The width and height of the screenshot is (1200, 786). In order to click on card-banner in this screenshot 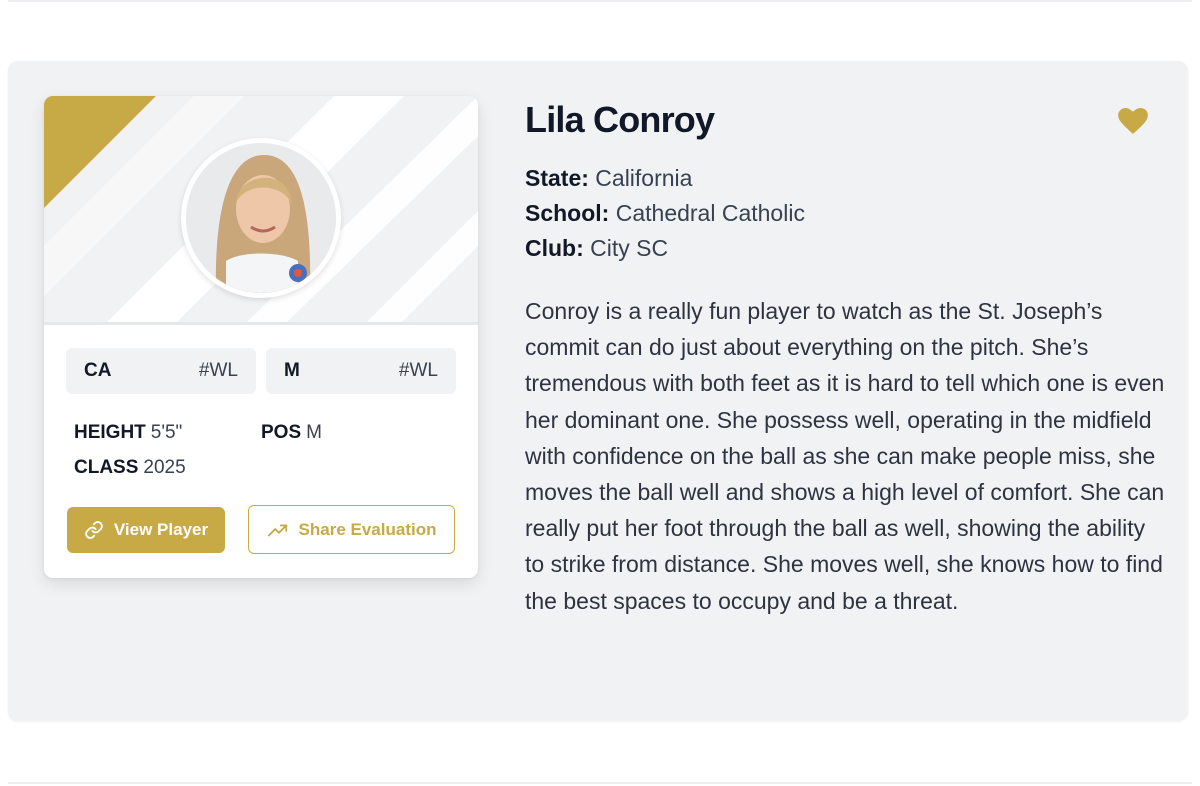, I will do `click(261, 210)`.